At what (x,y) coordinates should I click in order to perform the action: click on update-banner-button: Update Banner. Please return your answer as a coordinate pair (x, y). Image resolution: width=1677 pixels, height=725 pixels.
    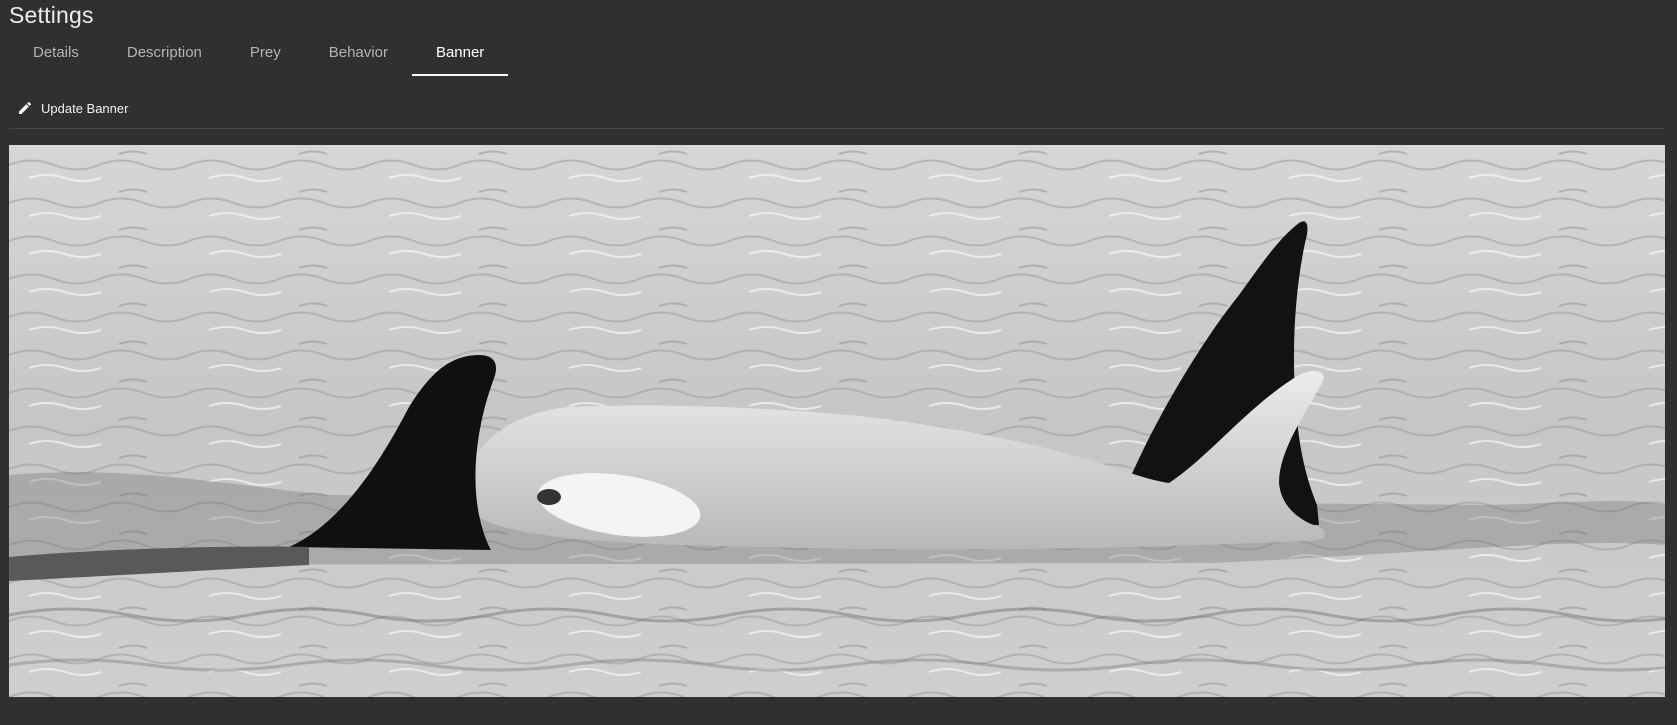
    Looking at the image, I should click on (72, 108).